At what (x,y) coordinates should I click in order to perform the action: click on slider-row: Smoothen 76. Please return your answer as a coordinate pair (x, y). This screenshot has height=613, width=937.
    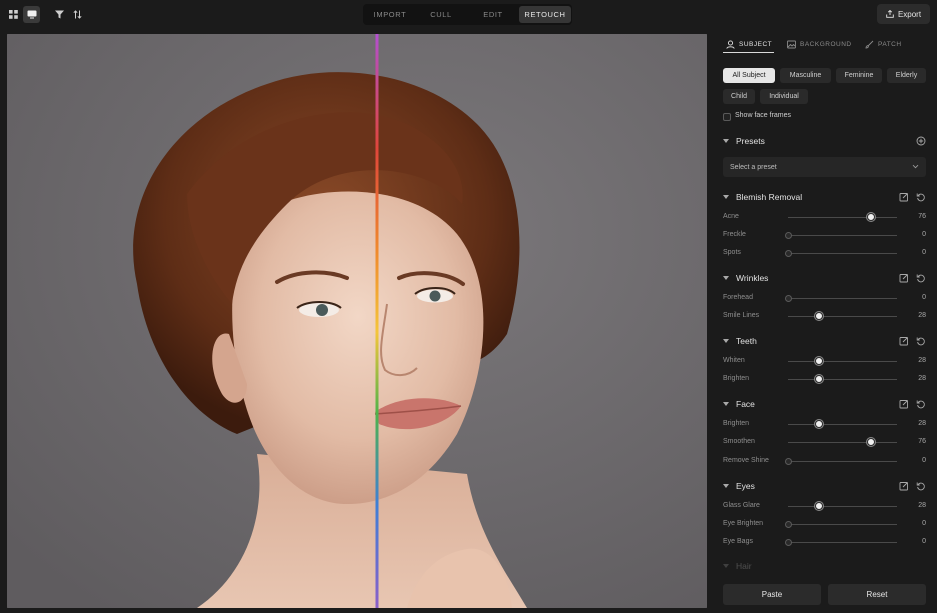
    Looking at the image, I should click on (826, 443).